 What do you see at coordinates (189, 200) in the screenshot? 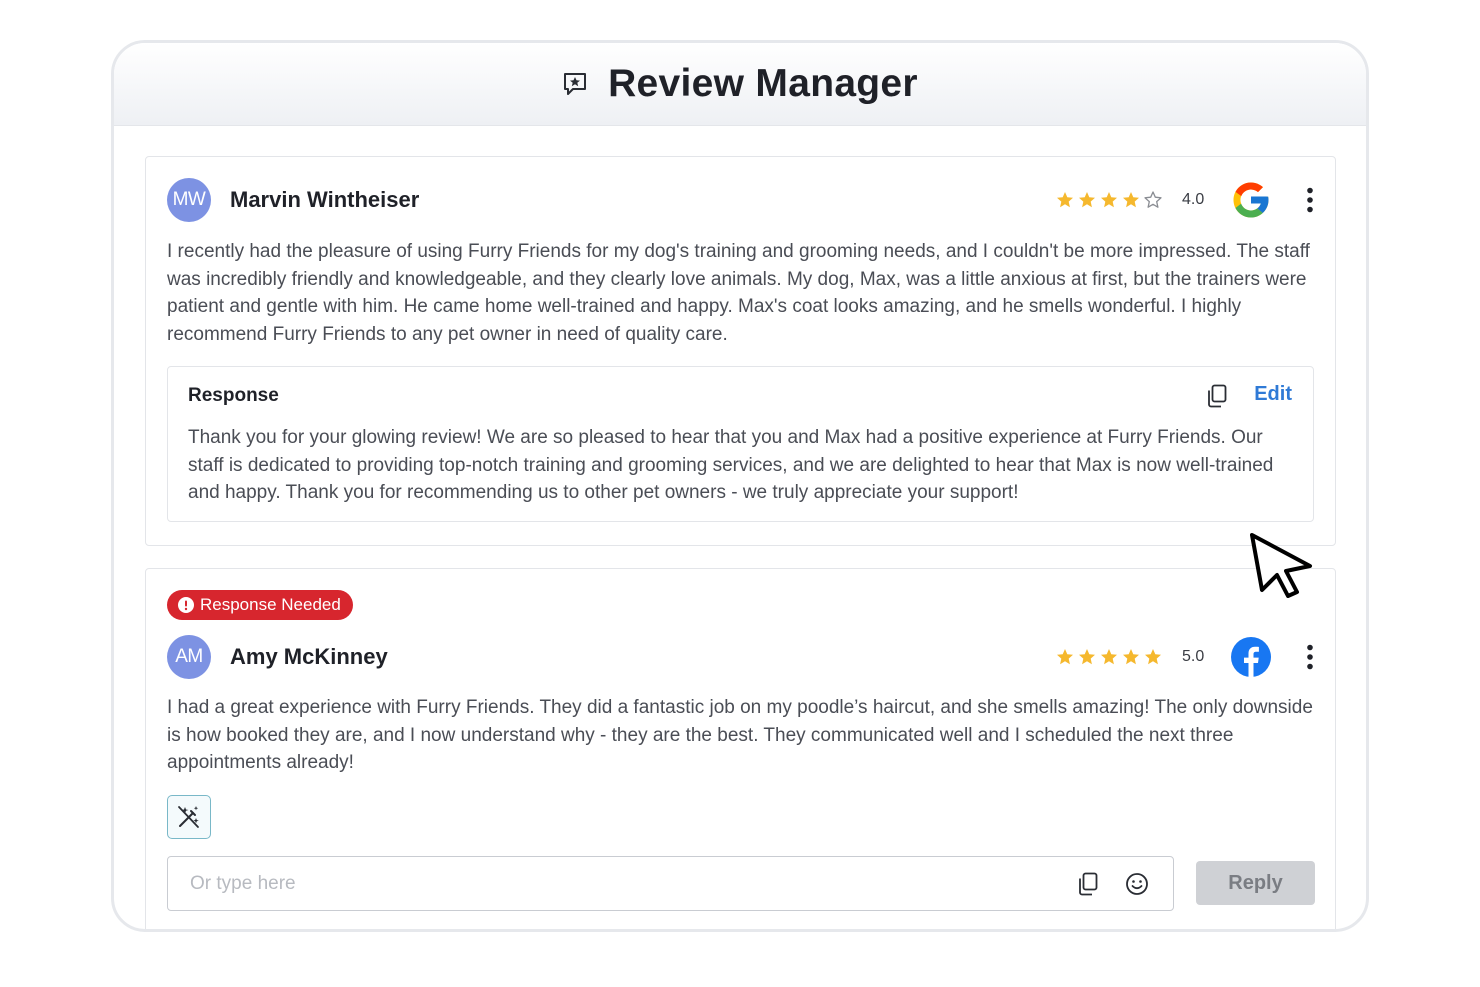
I see `avatar: MW` at bounding box center [189, 200].